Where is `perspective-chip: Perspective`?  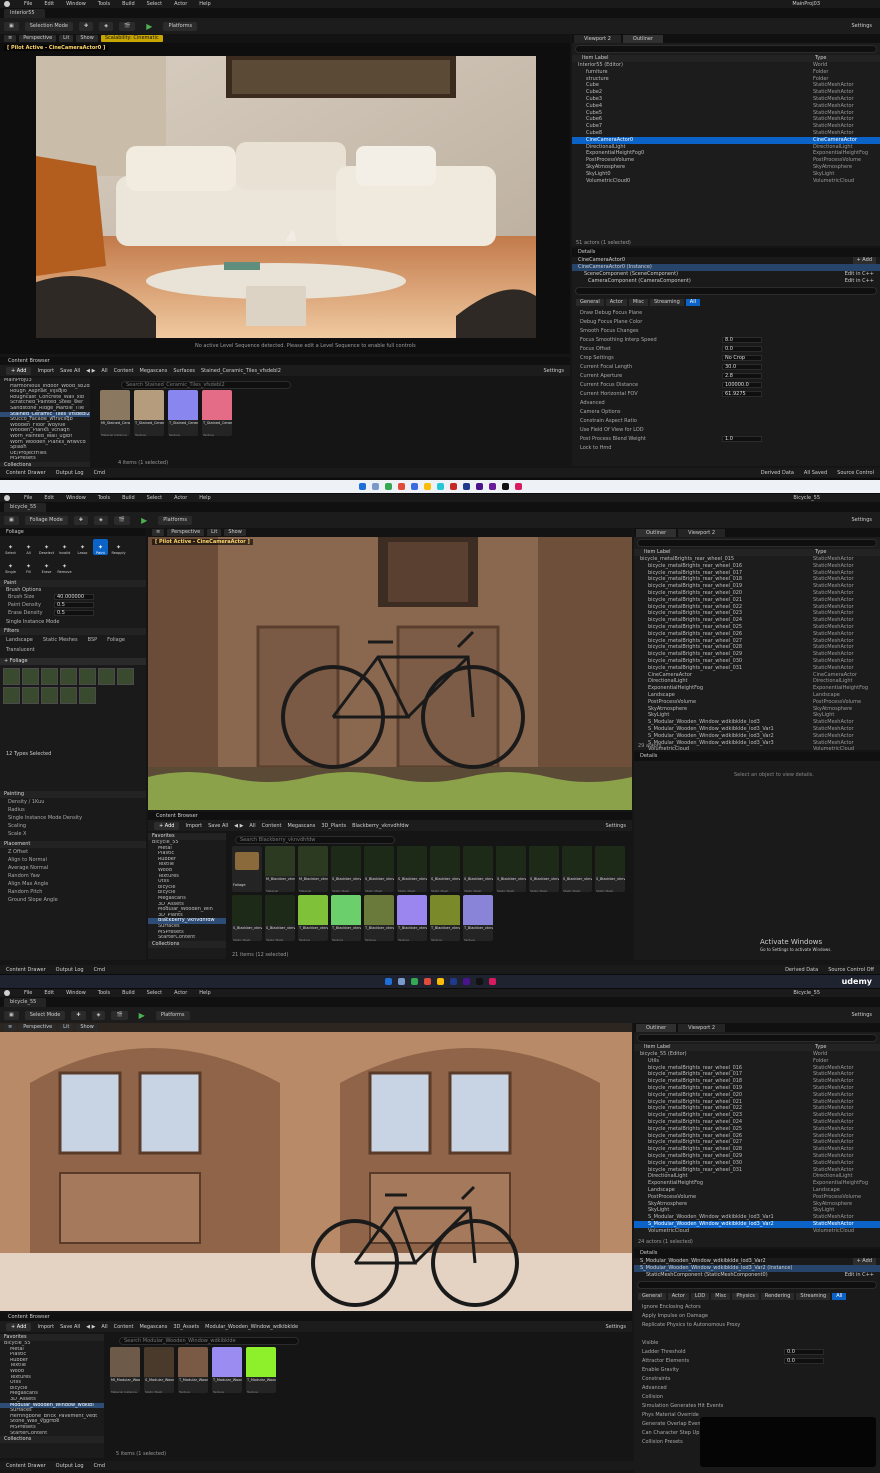 perspective-chip: Perspective is located at coordinates (38, 1027).